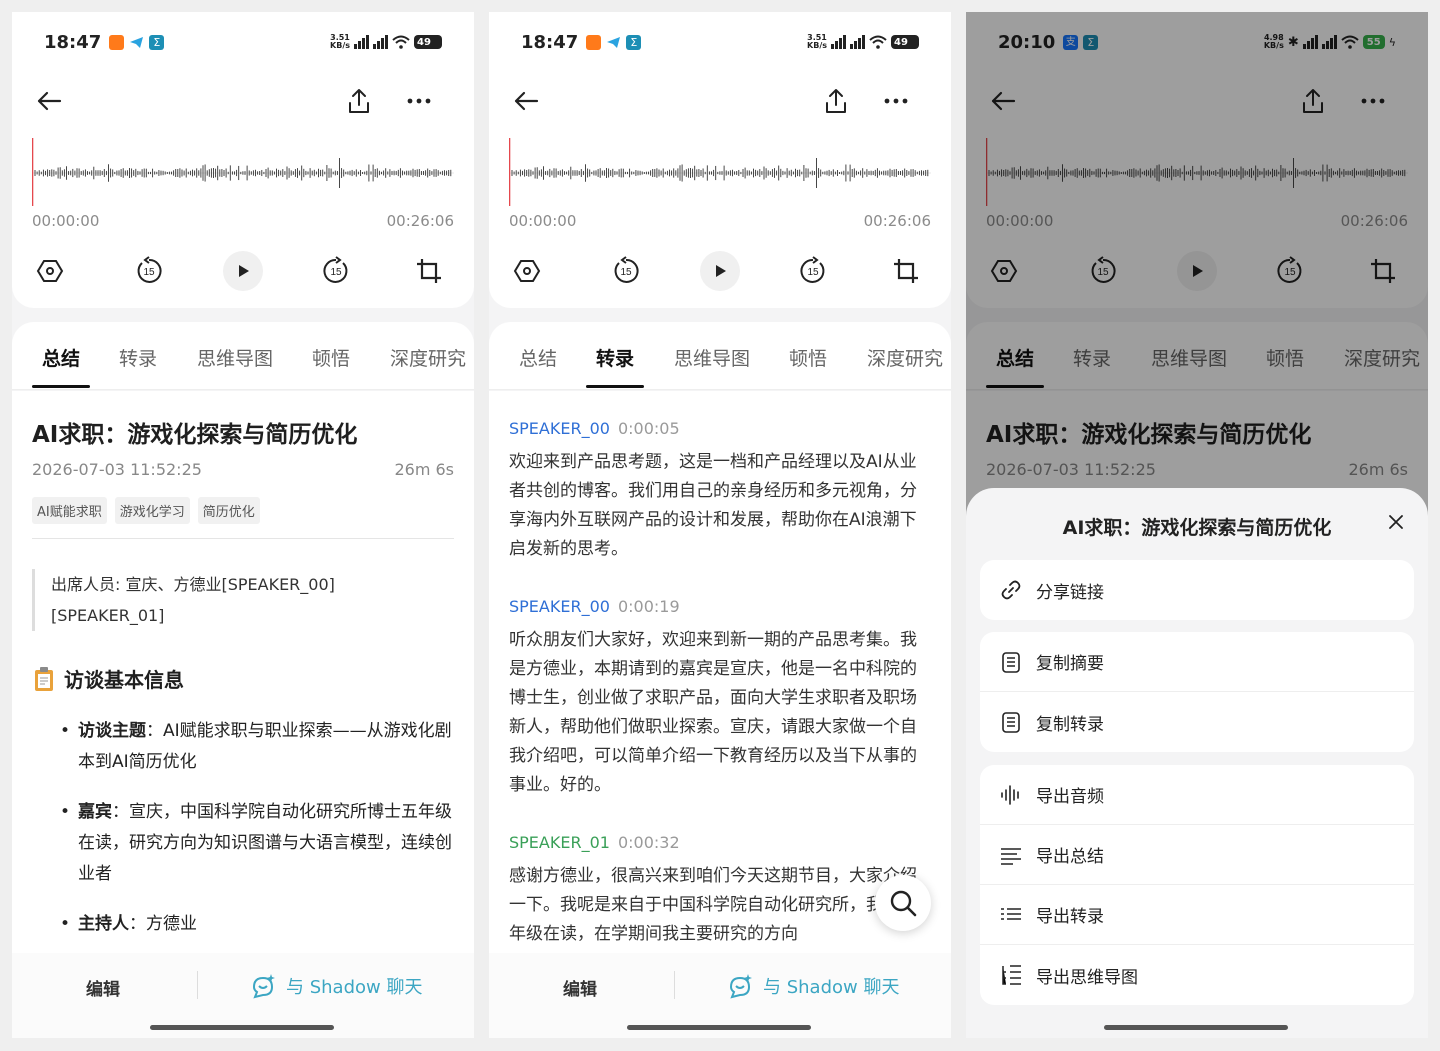  I want to click on export-summary-item: 导出总结, so click(1197, 855).